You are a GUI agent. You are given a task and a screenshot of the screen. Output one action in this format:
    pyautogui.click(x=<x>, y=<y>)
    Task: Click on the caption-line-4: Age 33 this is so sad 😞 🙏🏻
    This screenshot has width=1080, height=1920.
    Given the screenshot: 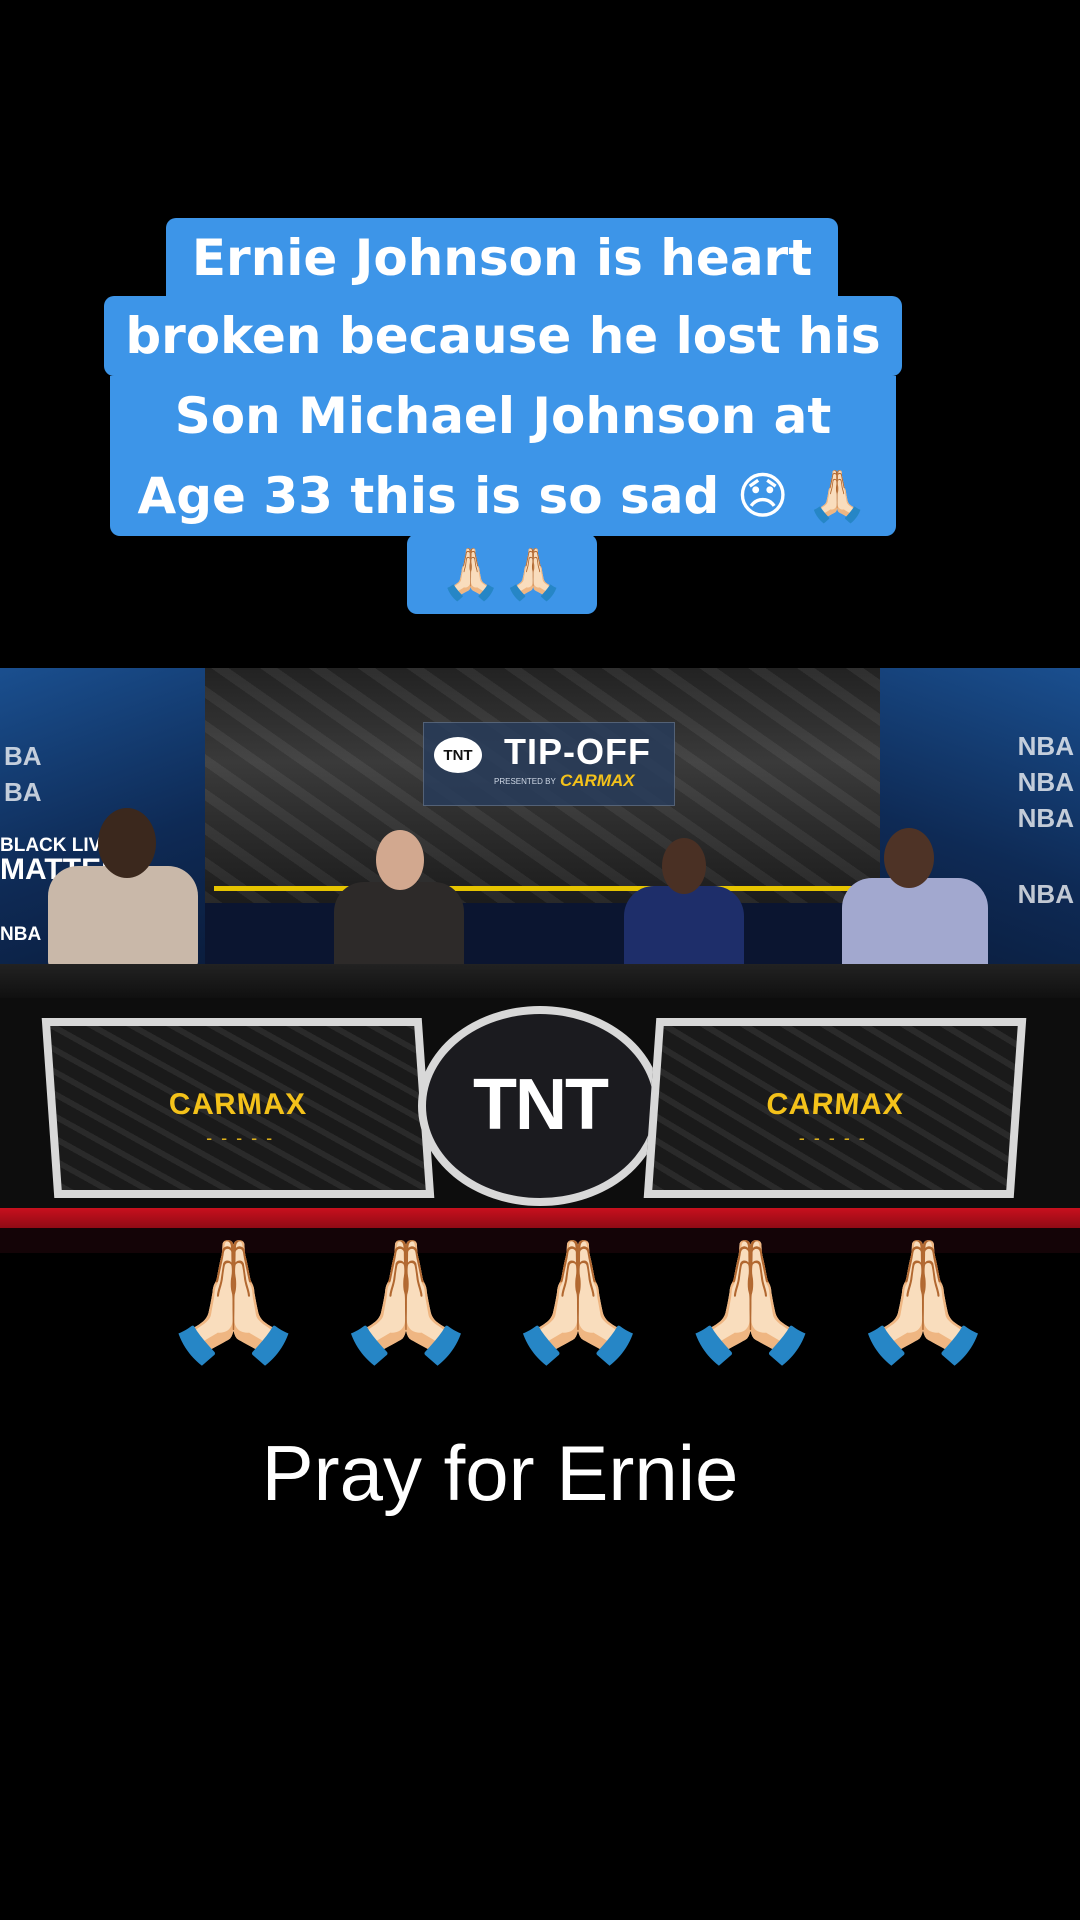 What is the action you would take?
    pyautogui.click(x=503, y=496)
    